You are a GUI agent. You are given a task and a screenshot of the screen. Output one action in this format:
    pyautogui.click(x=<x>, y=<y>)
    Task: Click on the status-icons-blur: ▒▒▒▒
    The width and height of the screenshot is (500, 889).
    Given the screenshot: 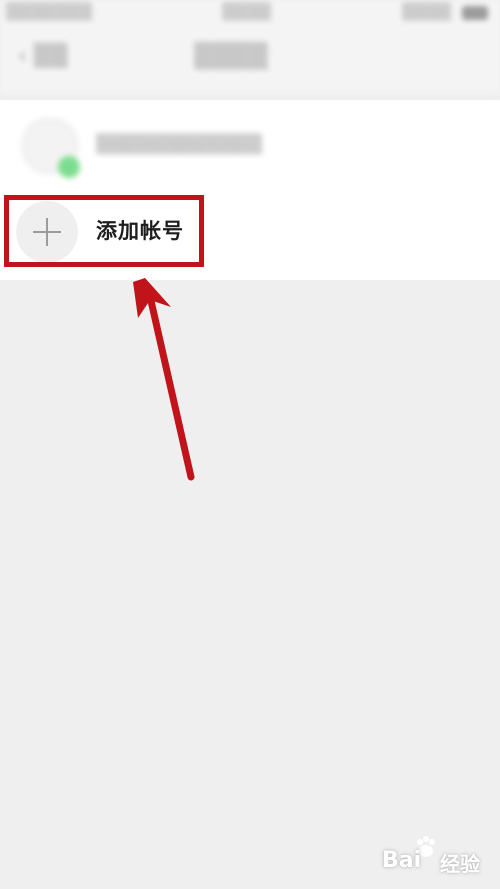 What is the action you would take?
    pyautogui.click(x=427, y=11)
    